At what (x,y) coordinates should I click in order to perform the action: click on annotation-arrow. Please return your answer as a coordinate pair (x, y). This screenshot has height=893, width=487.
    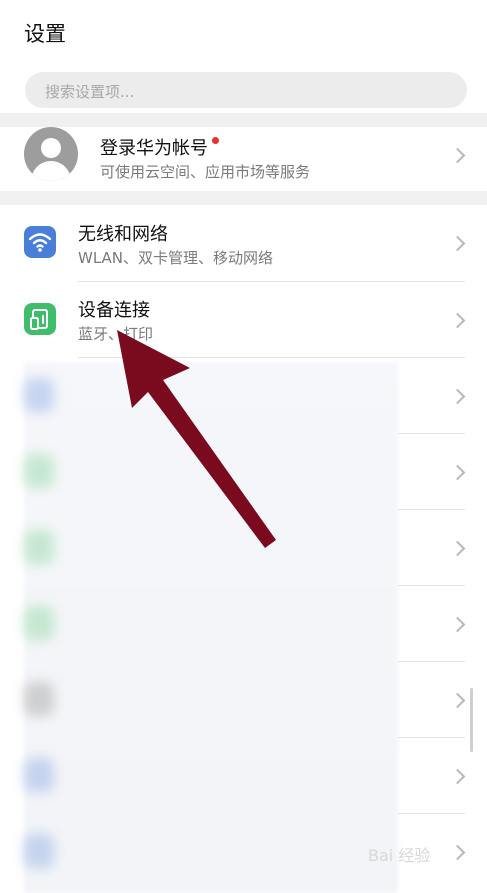
    Looking at the image, I should click on (196, 439).